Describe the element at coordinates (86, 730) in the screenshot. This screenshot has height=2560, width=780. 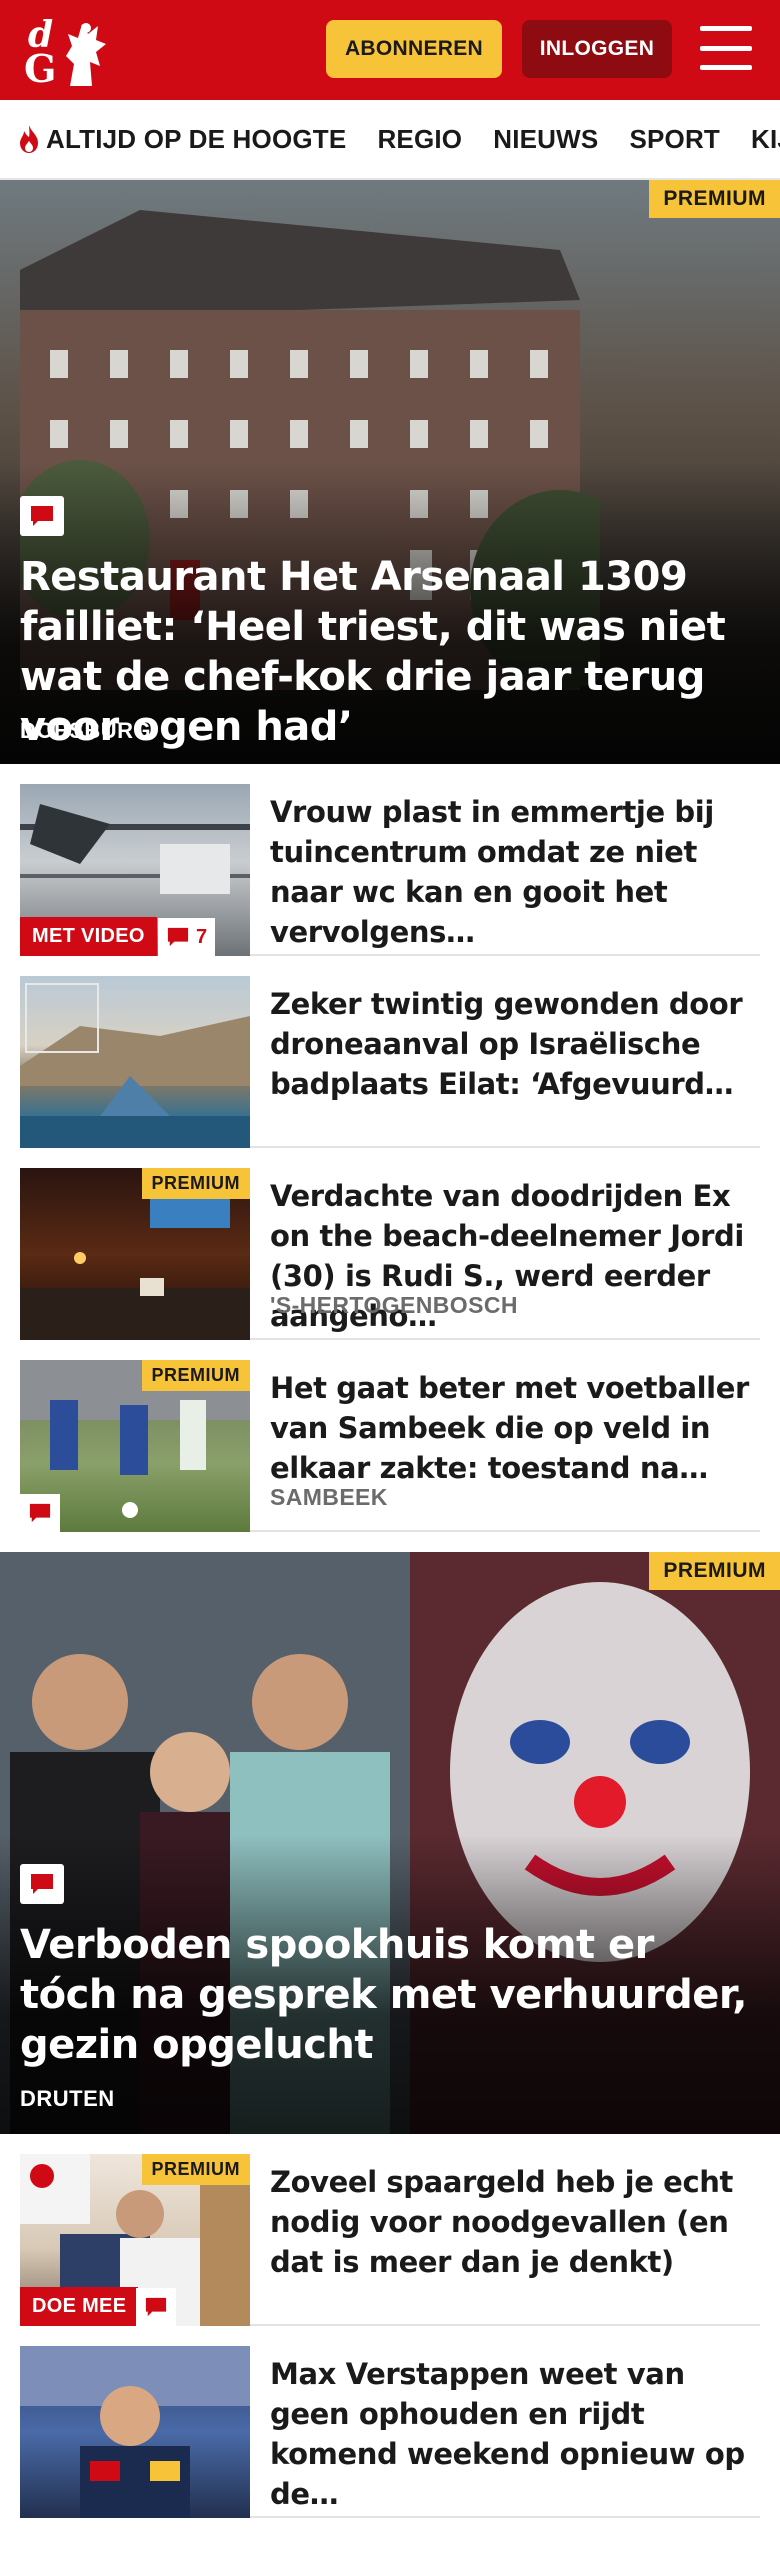
I see `hero-place-label: DOESBURG` at that location.